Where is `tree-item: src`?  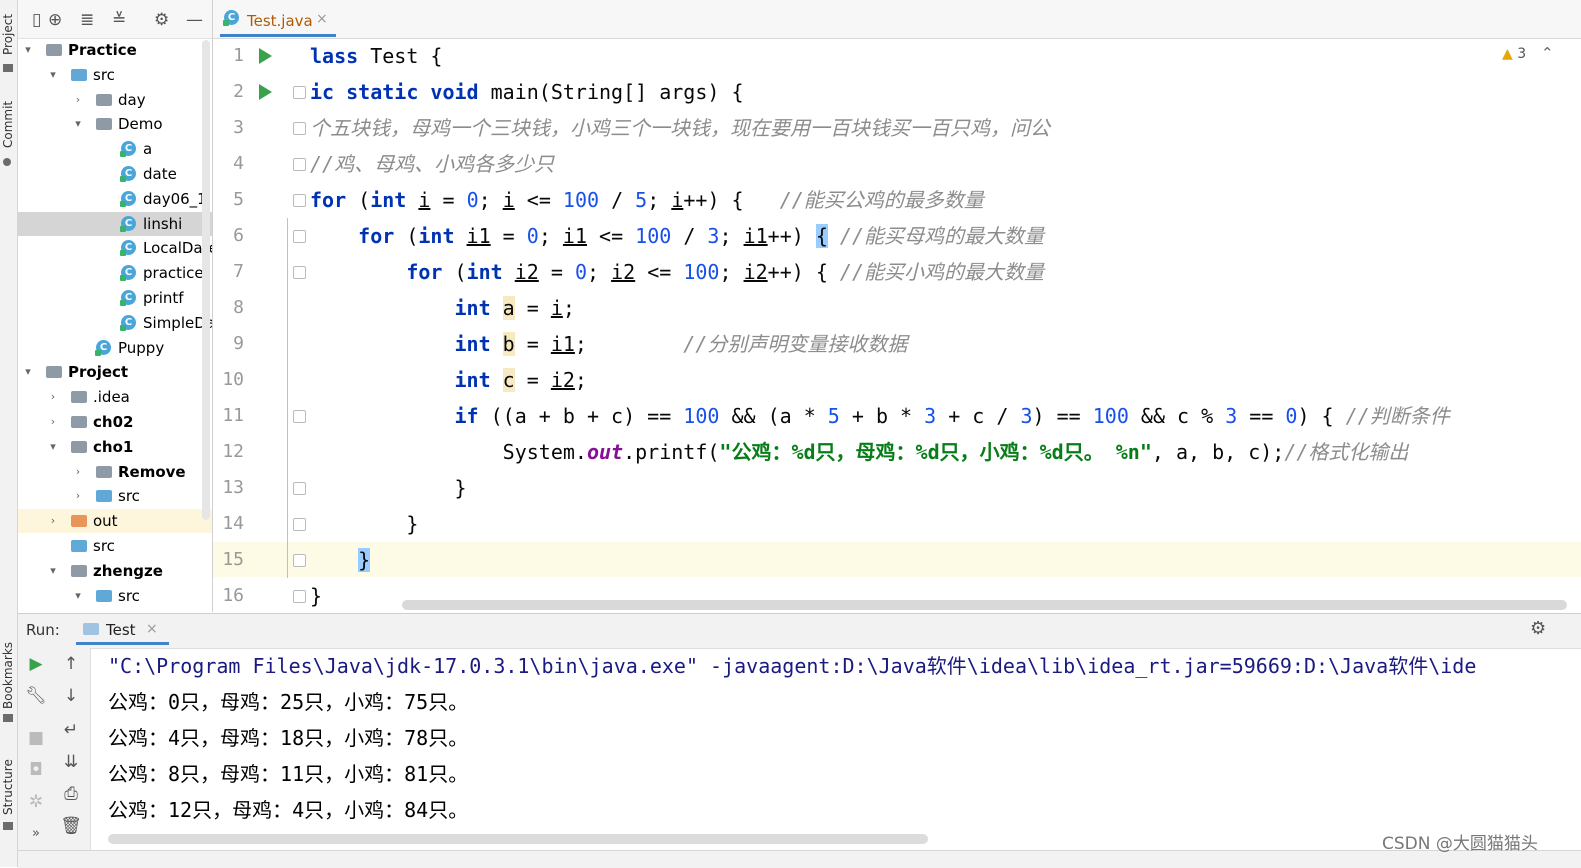
tree-item: src is located at coordinates (115, 546).